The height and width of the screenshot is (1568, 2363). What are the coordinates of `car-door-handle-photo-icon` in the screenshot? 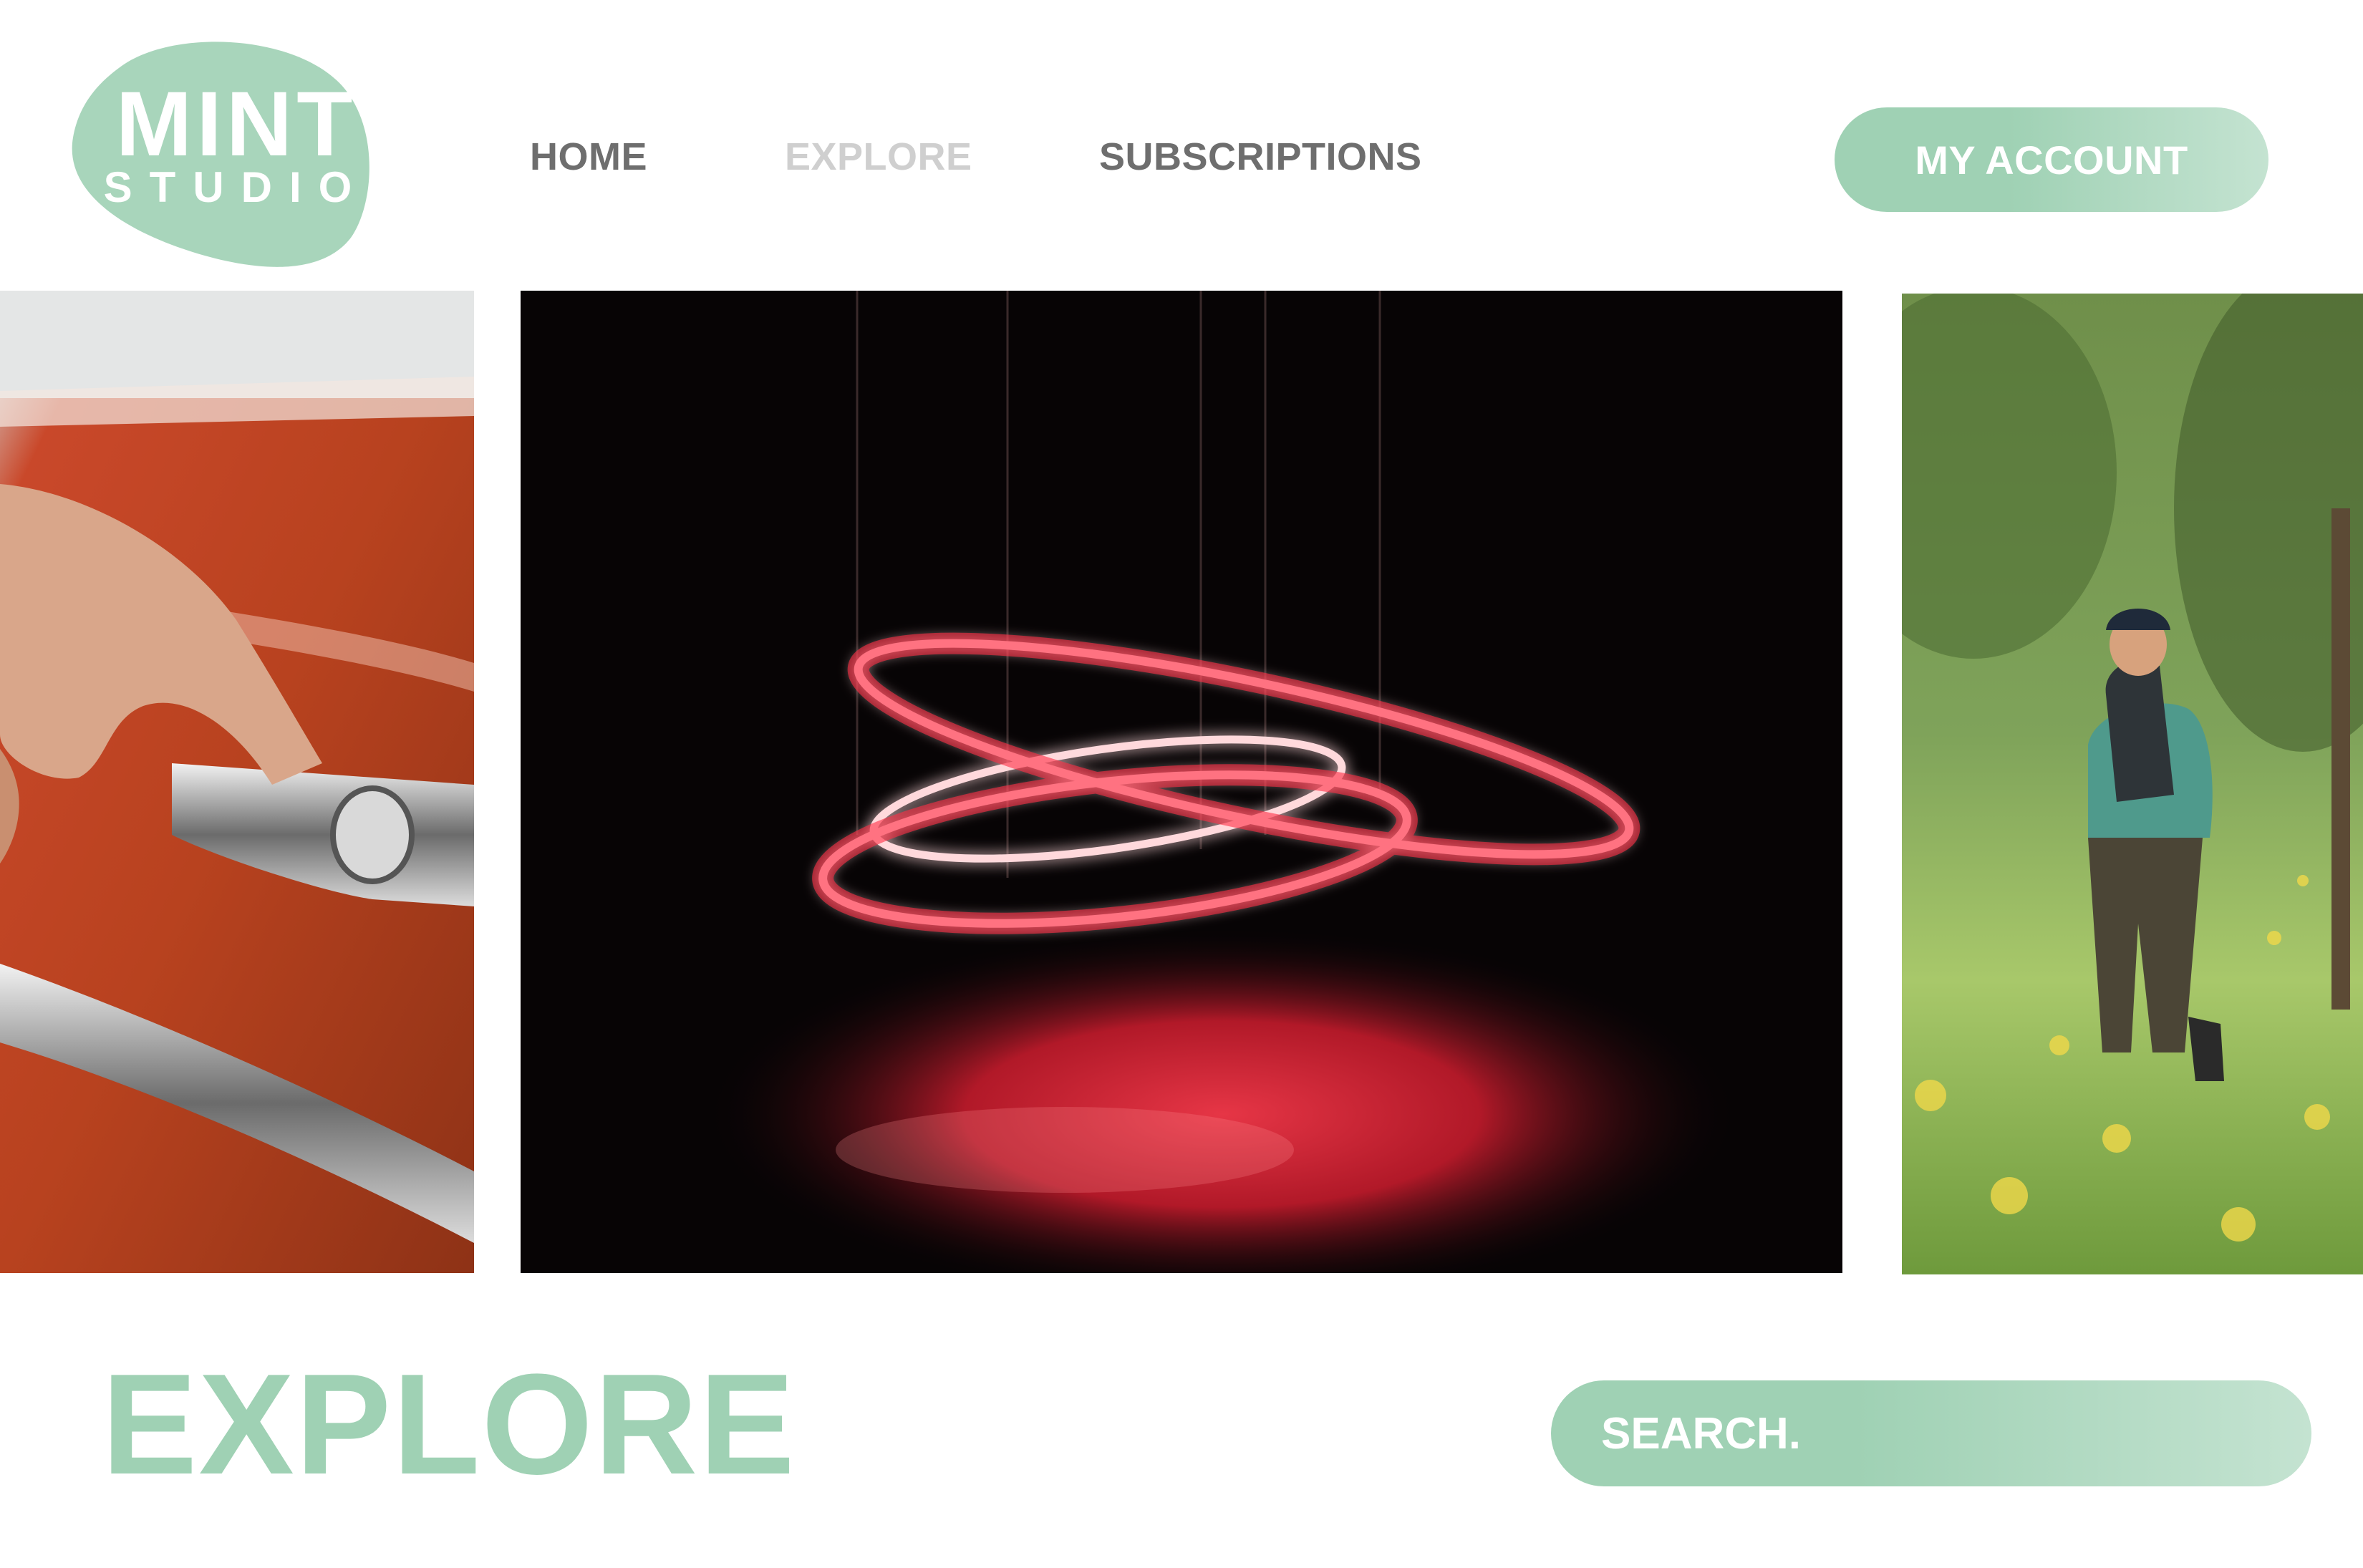 It's located at (237, 782).